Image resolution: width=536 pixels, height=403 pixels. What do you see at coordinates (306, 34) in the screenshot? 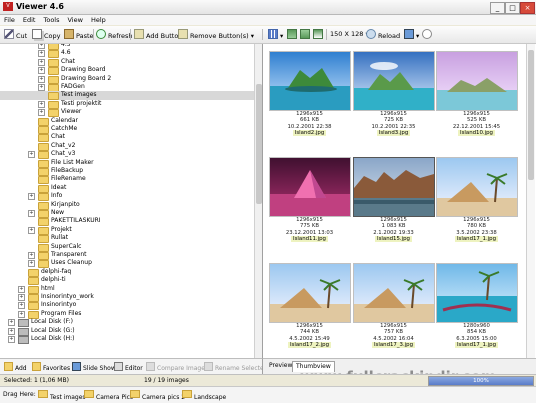
I see `sort-desc-button` at bounding box center [306, 34].